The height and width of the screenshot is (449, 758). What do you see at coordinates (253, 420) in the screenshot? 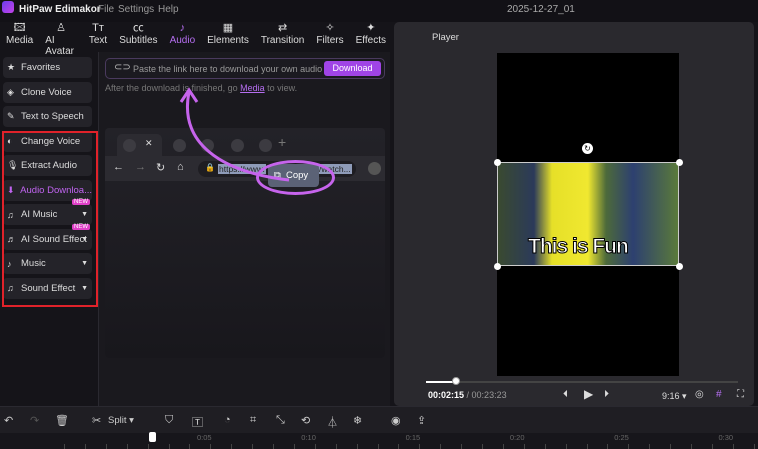
I see `crop-icon: ⌗` at bounding box center [253, 420].